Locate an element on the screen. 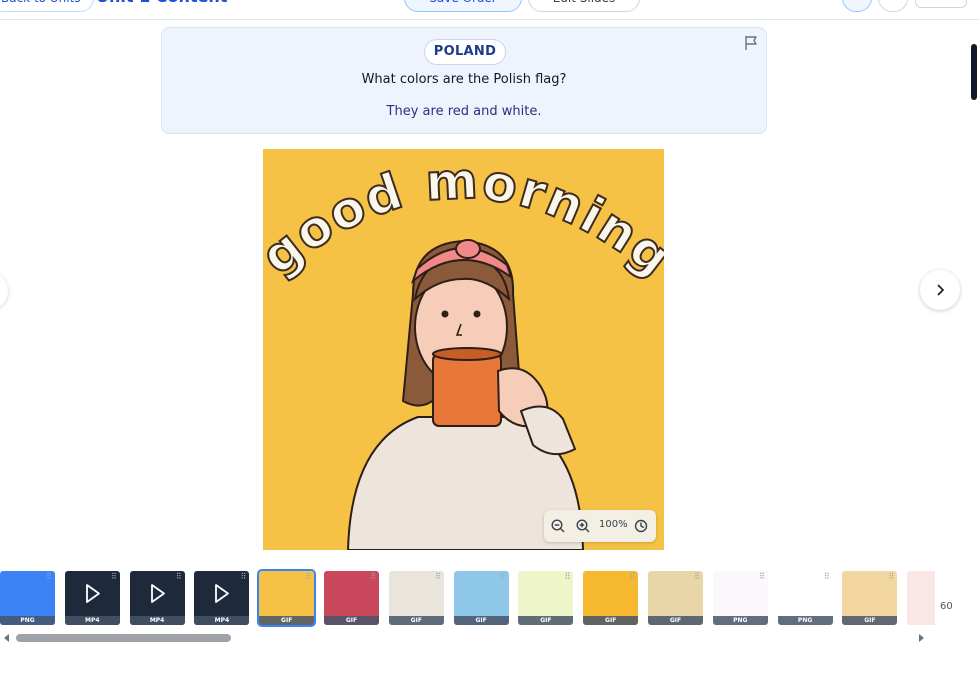  view-toggle-button is located at coordinates (857, 6).